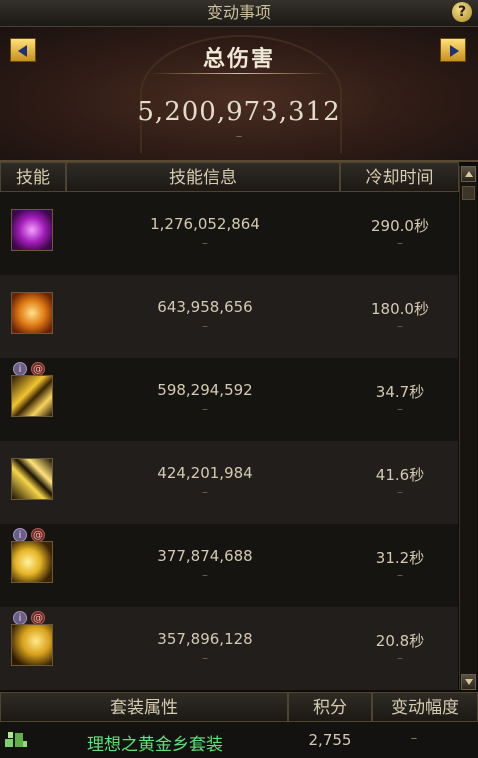 Image resolution: width=478 pixels, height=758 pixels. Describe the element at coordinates (229, 565) in the screenshot. I see `skill-row: i @ 377,874,688 – 31.2秒 –` at that location.